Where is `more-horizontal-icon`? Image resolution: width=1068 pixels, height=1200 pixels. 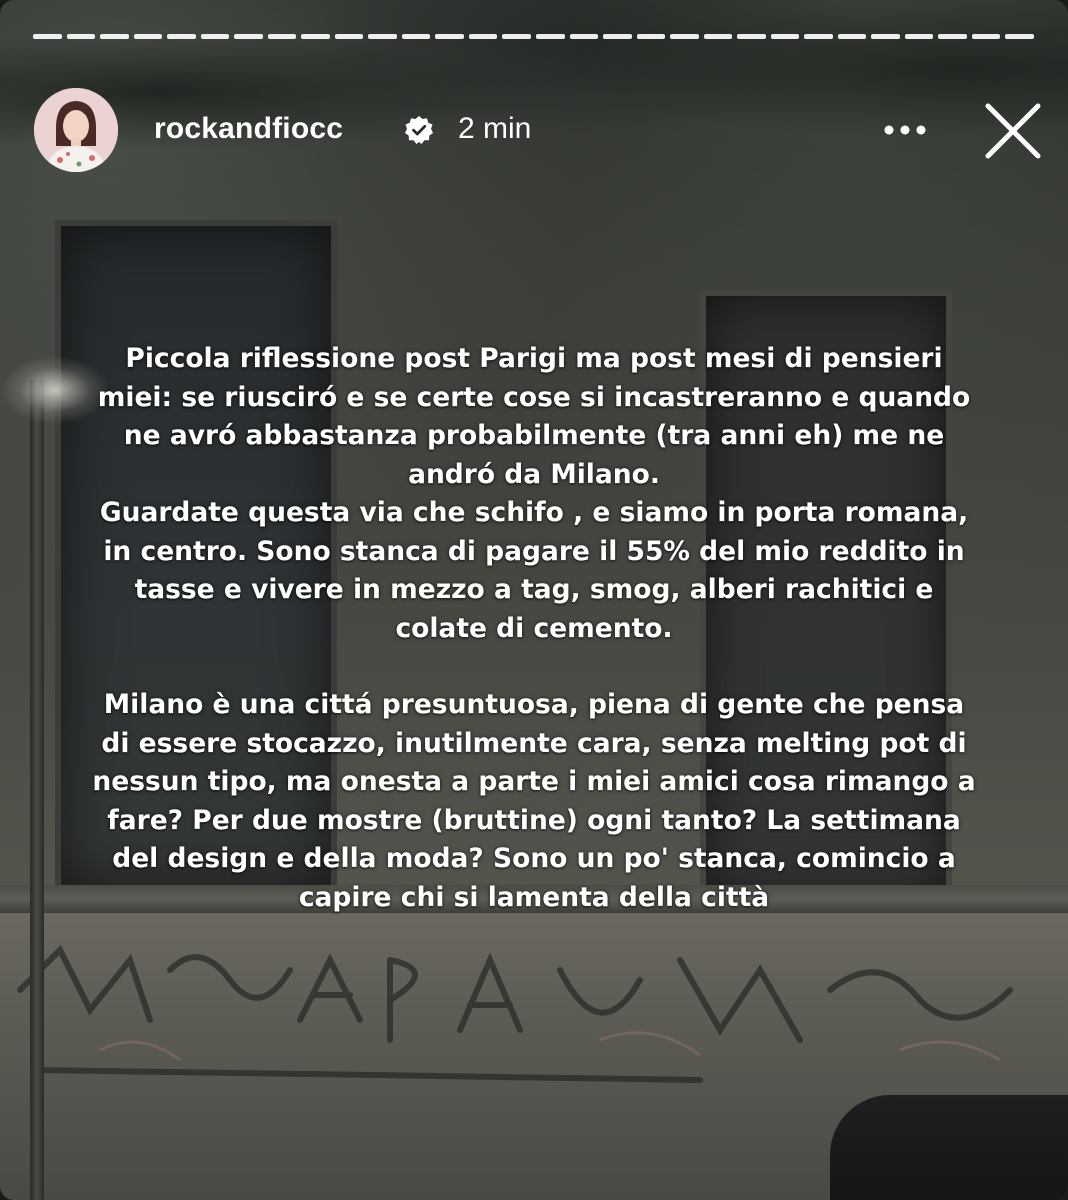 more-horizontal-icon is located at coordinates (905, 130).